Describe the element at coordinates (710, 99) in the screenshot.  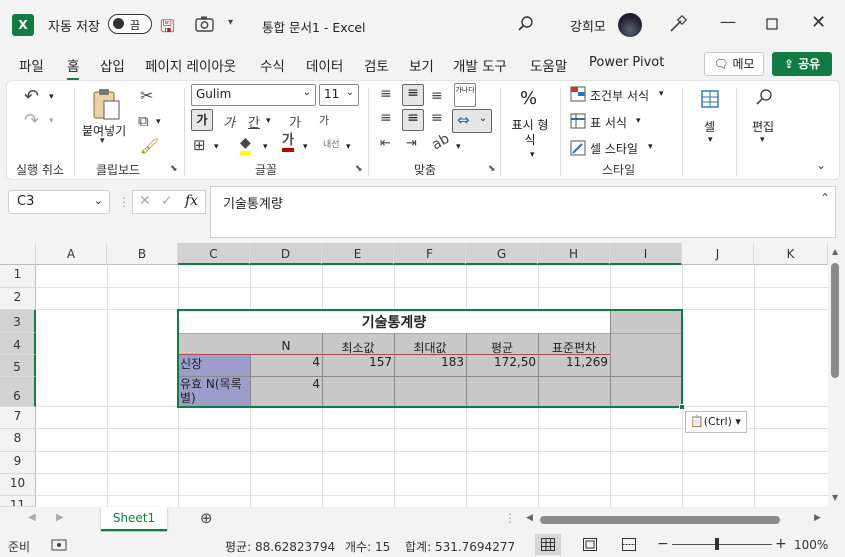
I see `cells-icon` at that location.